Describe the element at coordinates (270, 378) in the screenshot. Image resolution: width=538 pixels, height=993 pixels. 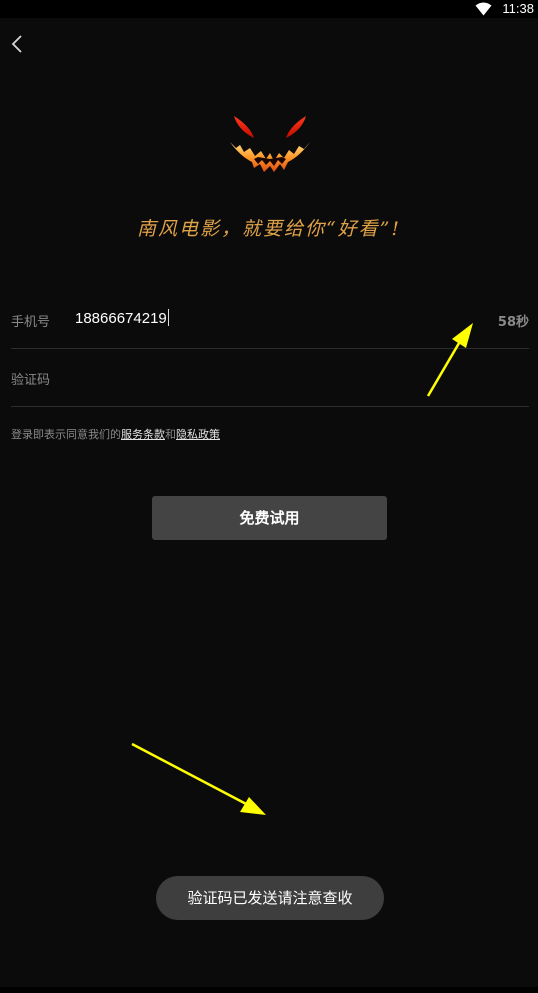
I see `code-row: 验证码` at that location.